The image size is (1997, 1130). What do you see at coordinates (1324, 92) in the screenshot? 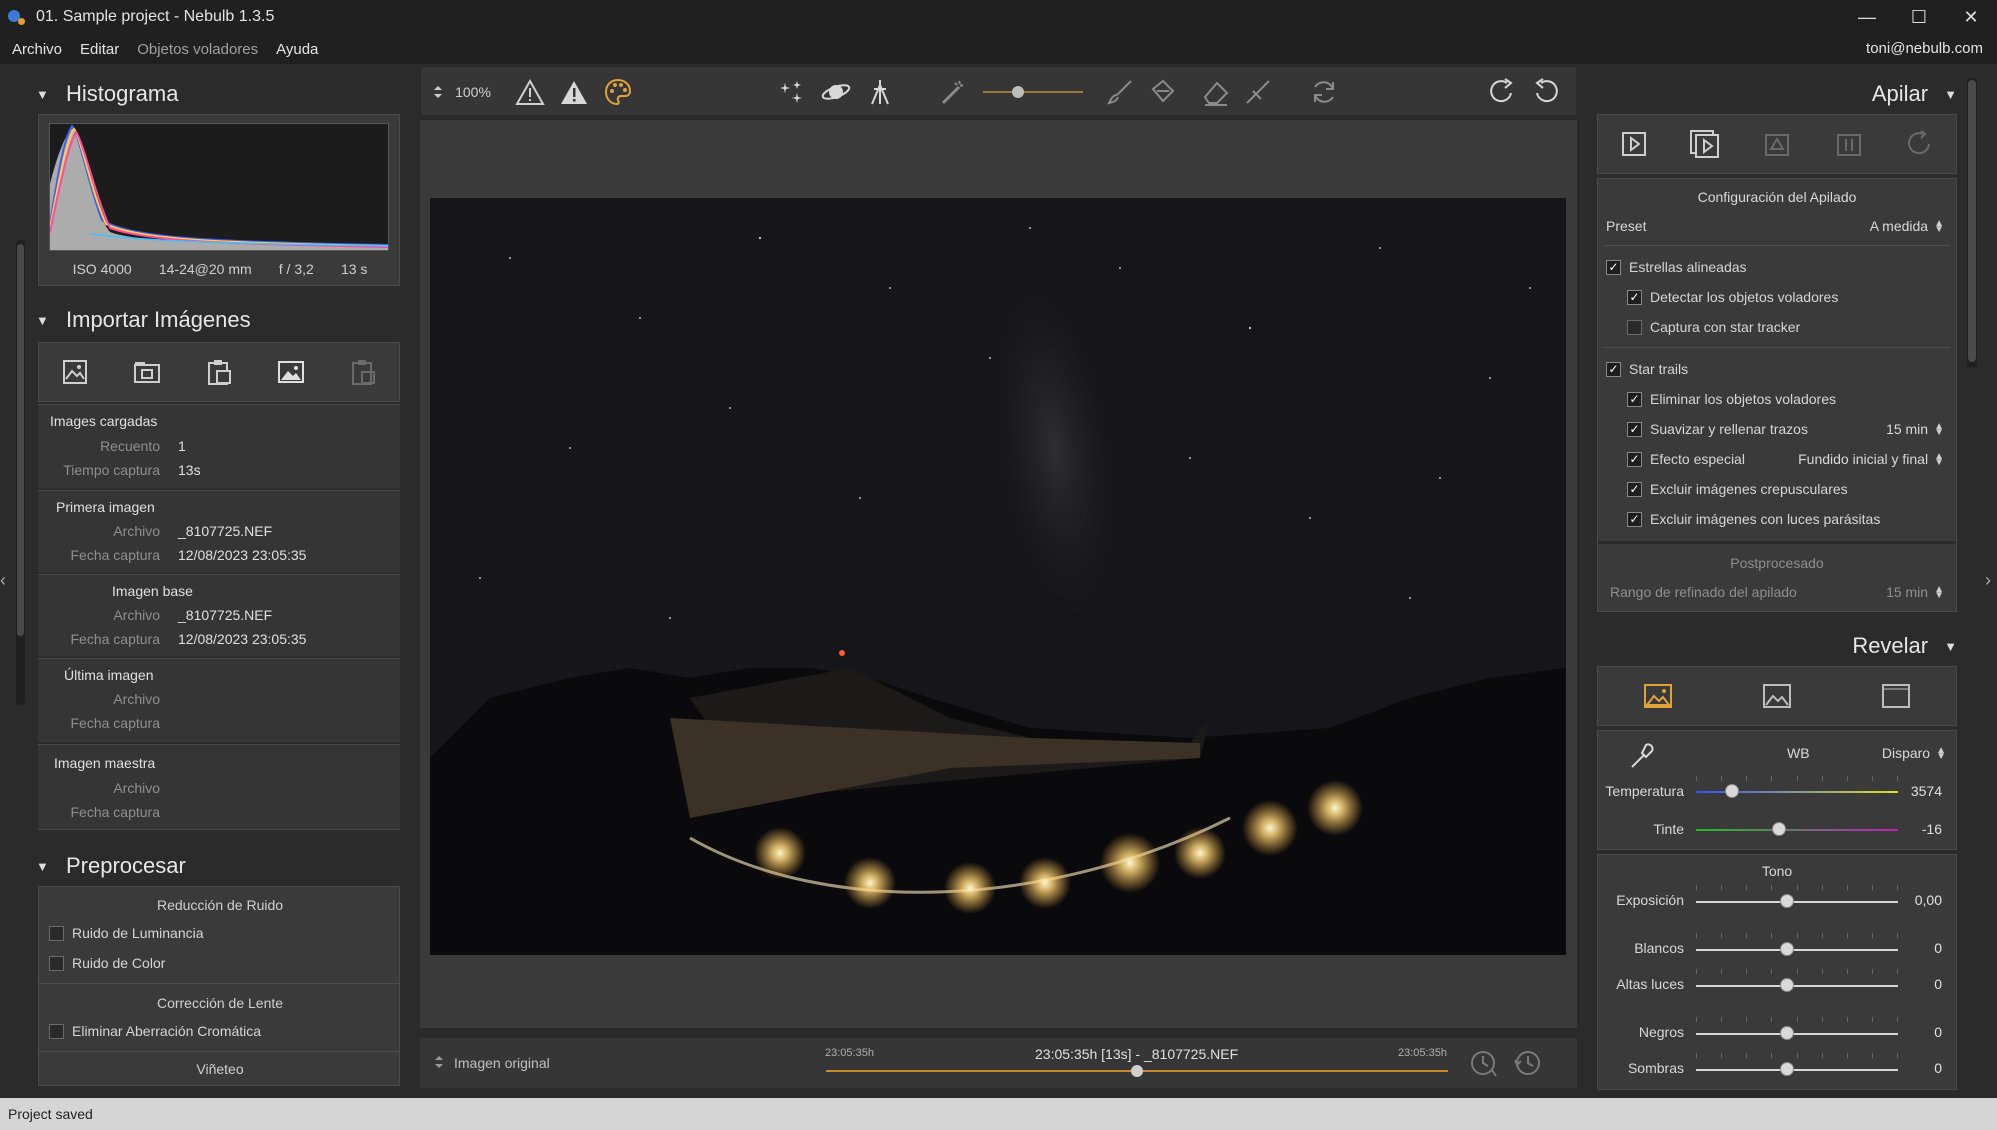
I see `refresh-icon` at bounding box center [1324, 92].